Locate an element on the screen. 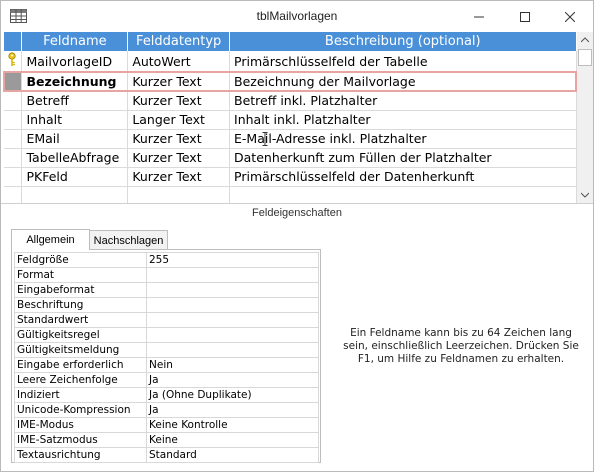  property-value: Nein is located at coordinates (232, 365).